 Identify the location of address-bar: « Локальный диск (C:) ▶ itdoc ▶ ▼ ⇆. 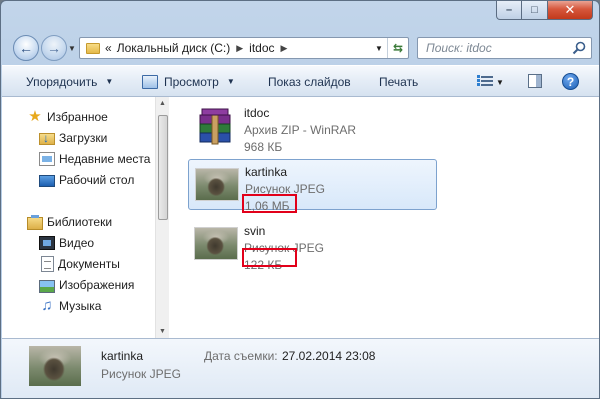
(244, 48).